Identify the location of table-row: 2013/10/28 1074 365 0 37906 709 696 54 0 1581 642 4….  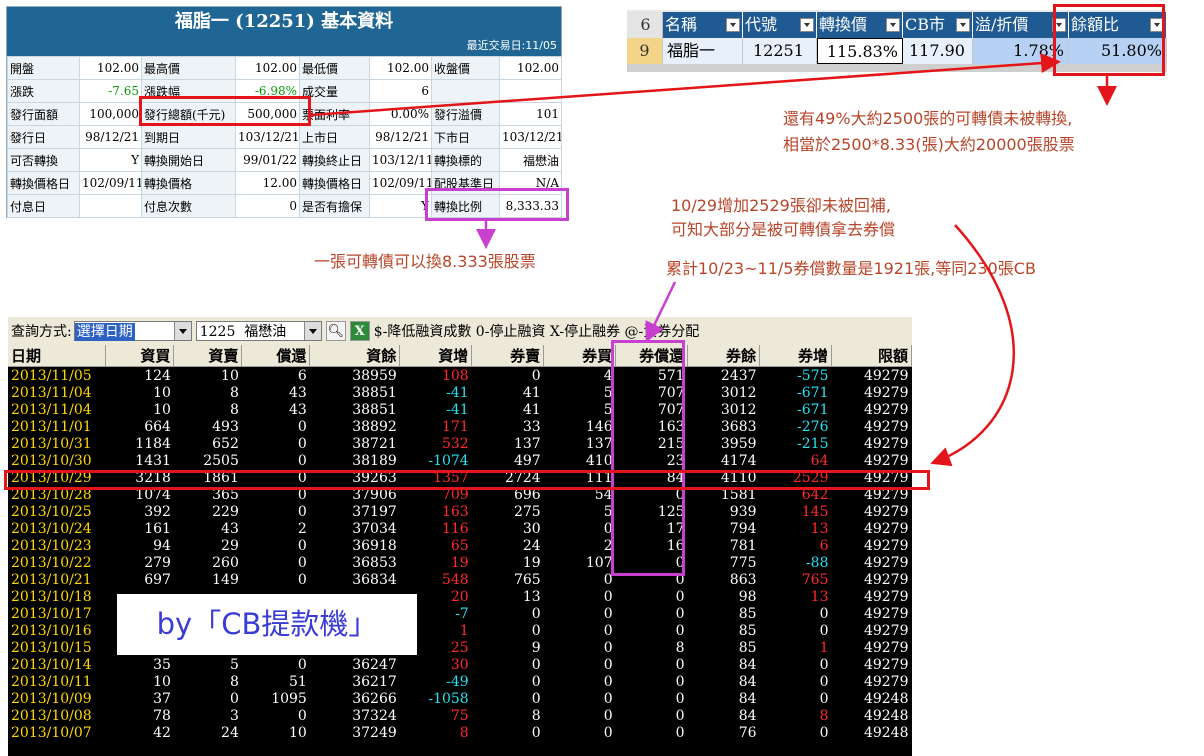
(460, 494).